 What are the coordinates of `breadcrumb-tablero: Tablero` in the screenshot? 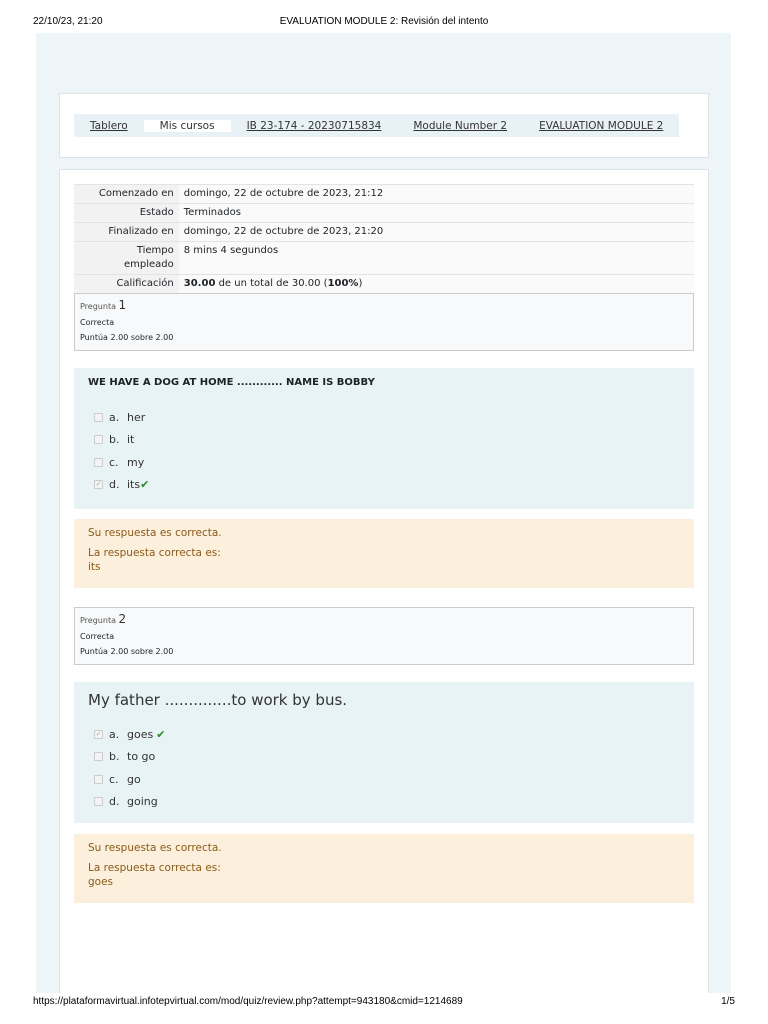 It's located at (109, 126).